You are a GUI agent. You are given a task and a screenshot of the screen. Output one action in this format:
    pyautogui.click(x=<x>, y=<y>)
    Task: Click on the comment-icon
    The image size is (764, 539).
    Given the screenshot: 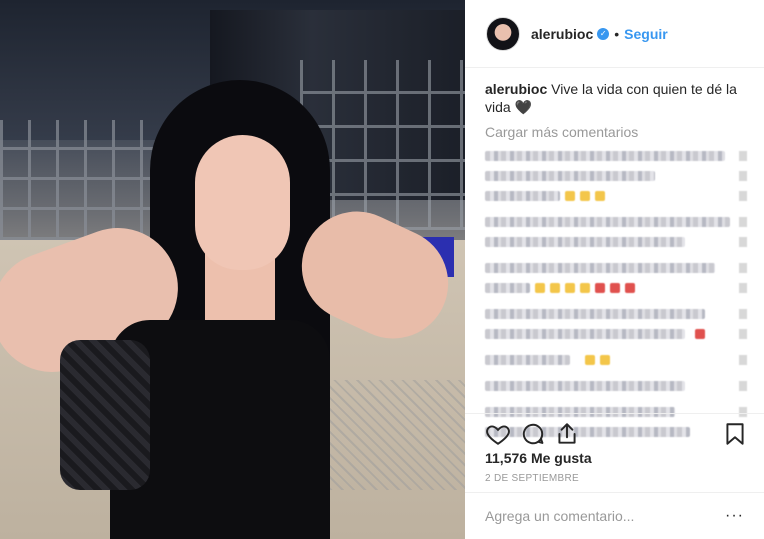 What is the action you would take?
    pyautogui.click(x=533, y=434)
    